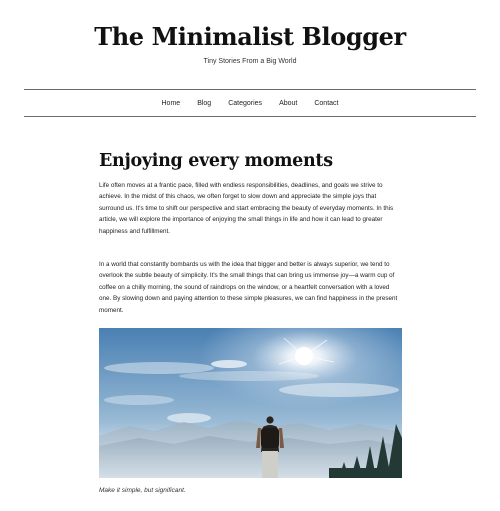 Image resolution: width=500 pixels, height=511 pixels. What do you see at coordinates (250, 61) in the screenshot?
I see `site-tagline: Tiny Stories From a Big World` at bounding box center [250, 61].